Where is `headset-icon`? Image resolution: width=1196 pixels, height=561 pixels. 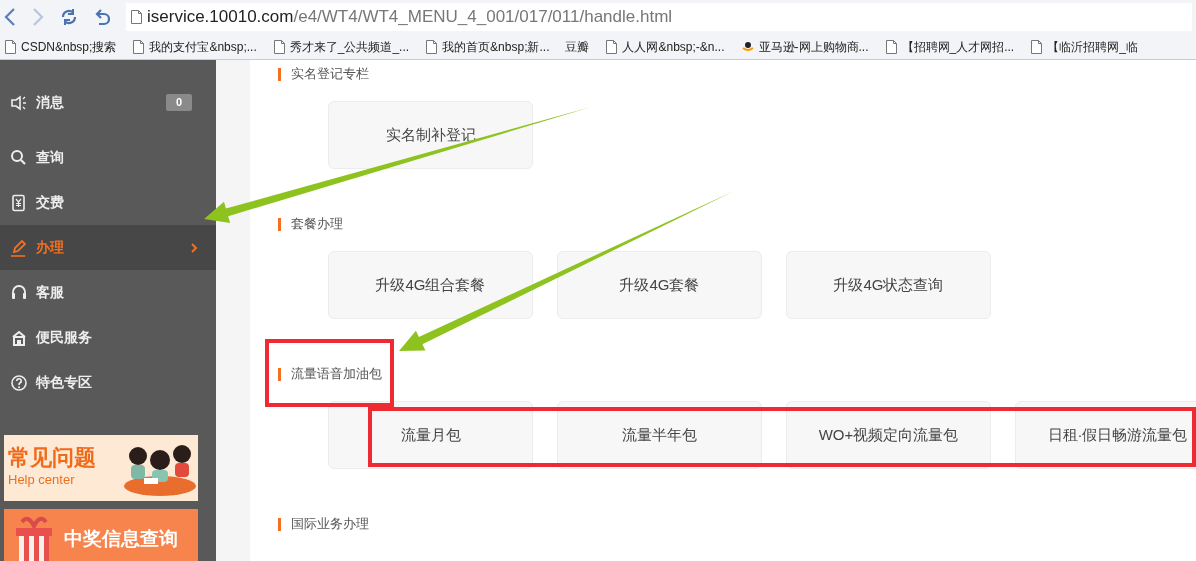 headset-icon is located at coordinates (19, 292).